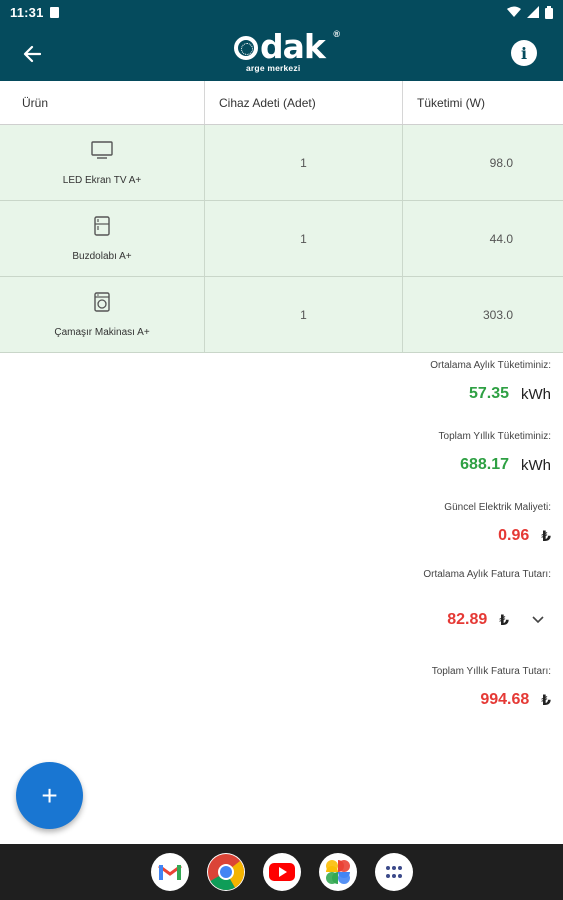 The height and width of the screenshot is (900, 563). What do you see at coordinates (102, 102) in the screenshot?
I see `header-product: Ürün` at bounding box center [102, 102].